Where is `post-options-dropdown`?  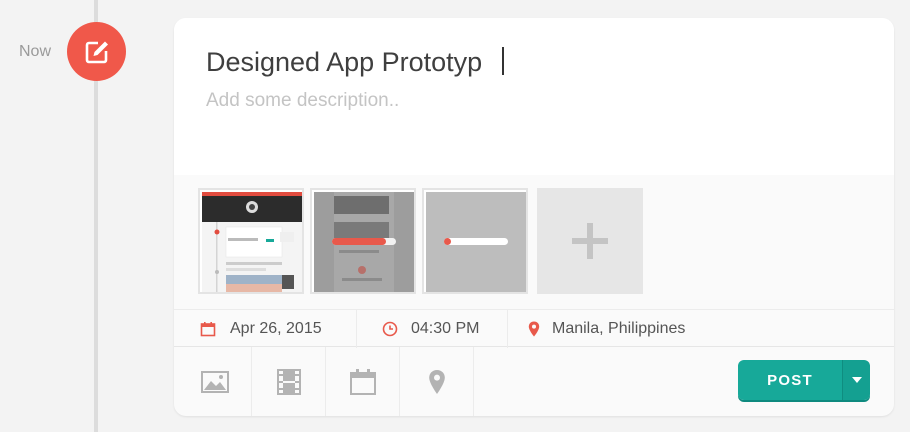 post-options-dropdown is located at coordinates (856, 380).